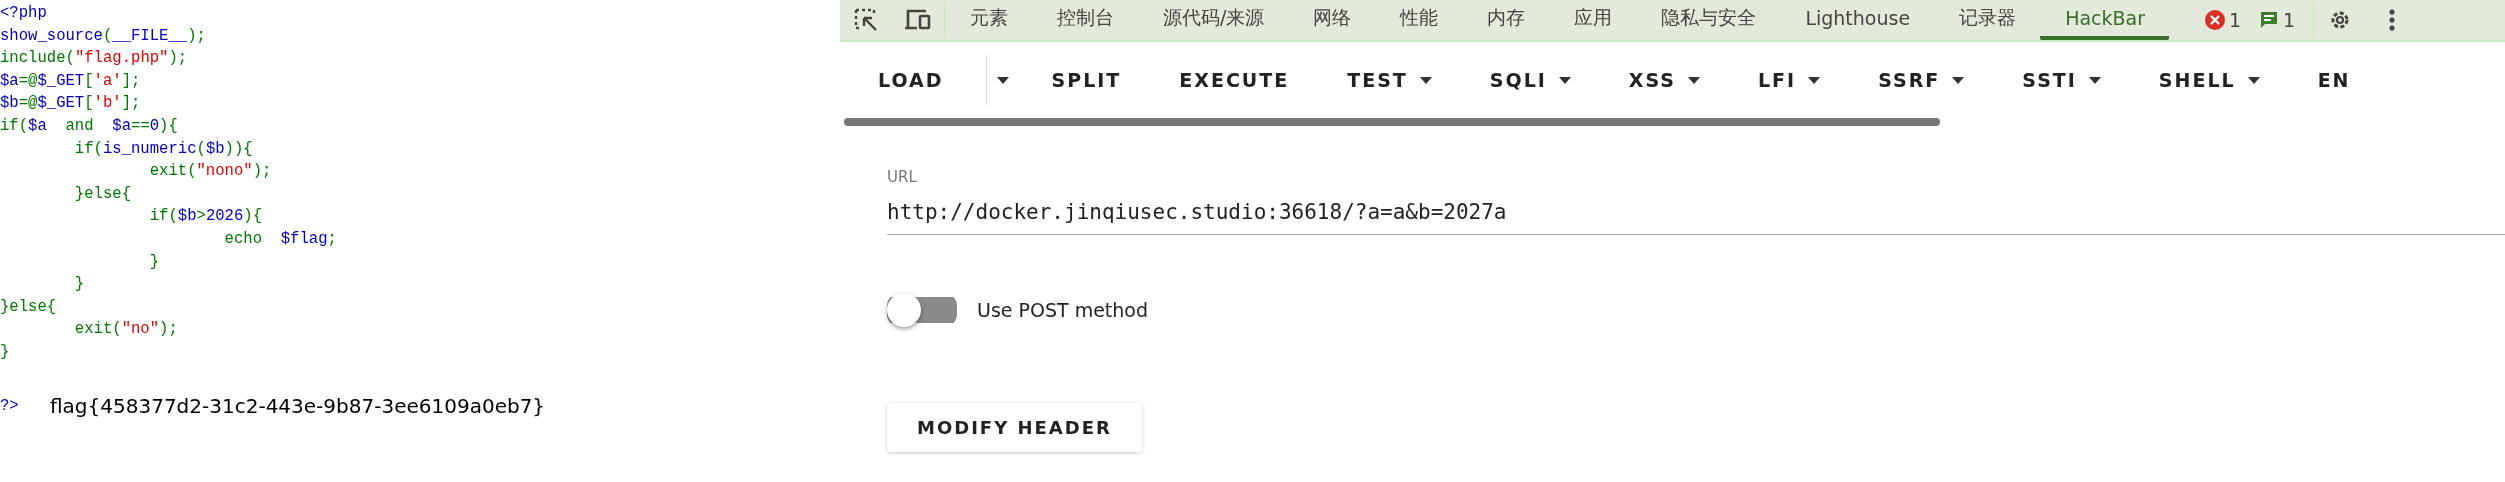 The image size is (2505, 482). What do you see at coordinates (70, 81) in the screenshot?
I see `code-line: $a=@$_GET['a'];` at bounding box center [70, 81].